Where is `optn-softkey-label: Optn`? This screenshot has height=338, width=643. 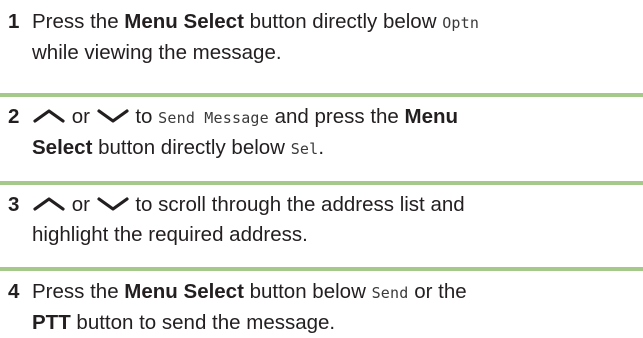
optn-softkey-label: Optn is located at coordinates (461, 23).